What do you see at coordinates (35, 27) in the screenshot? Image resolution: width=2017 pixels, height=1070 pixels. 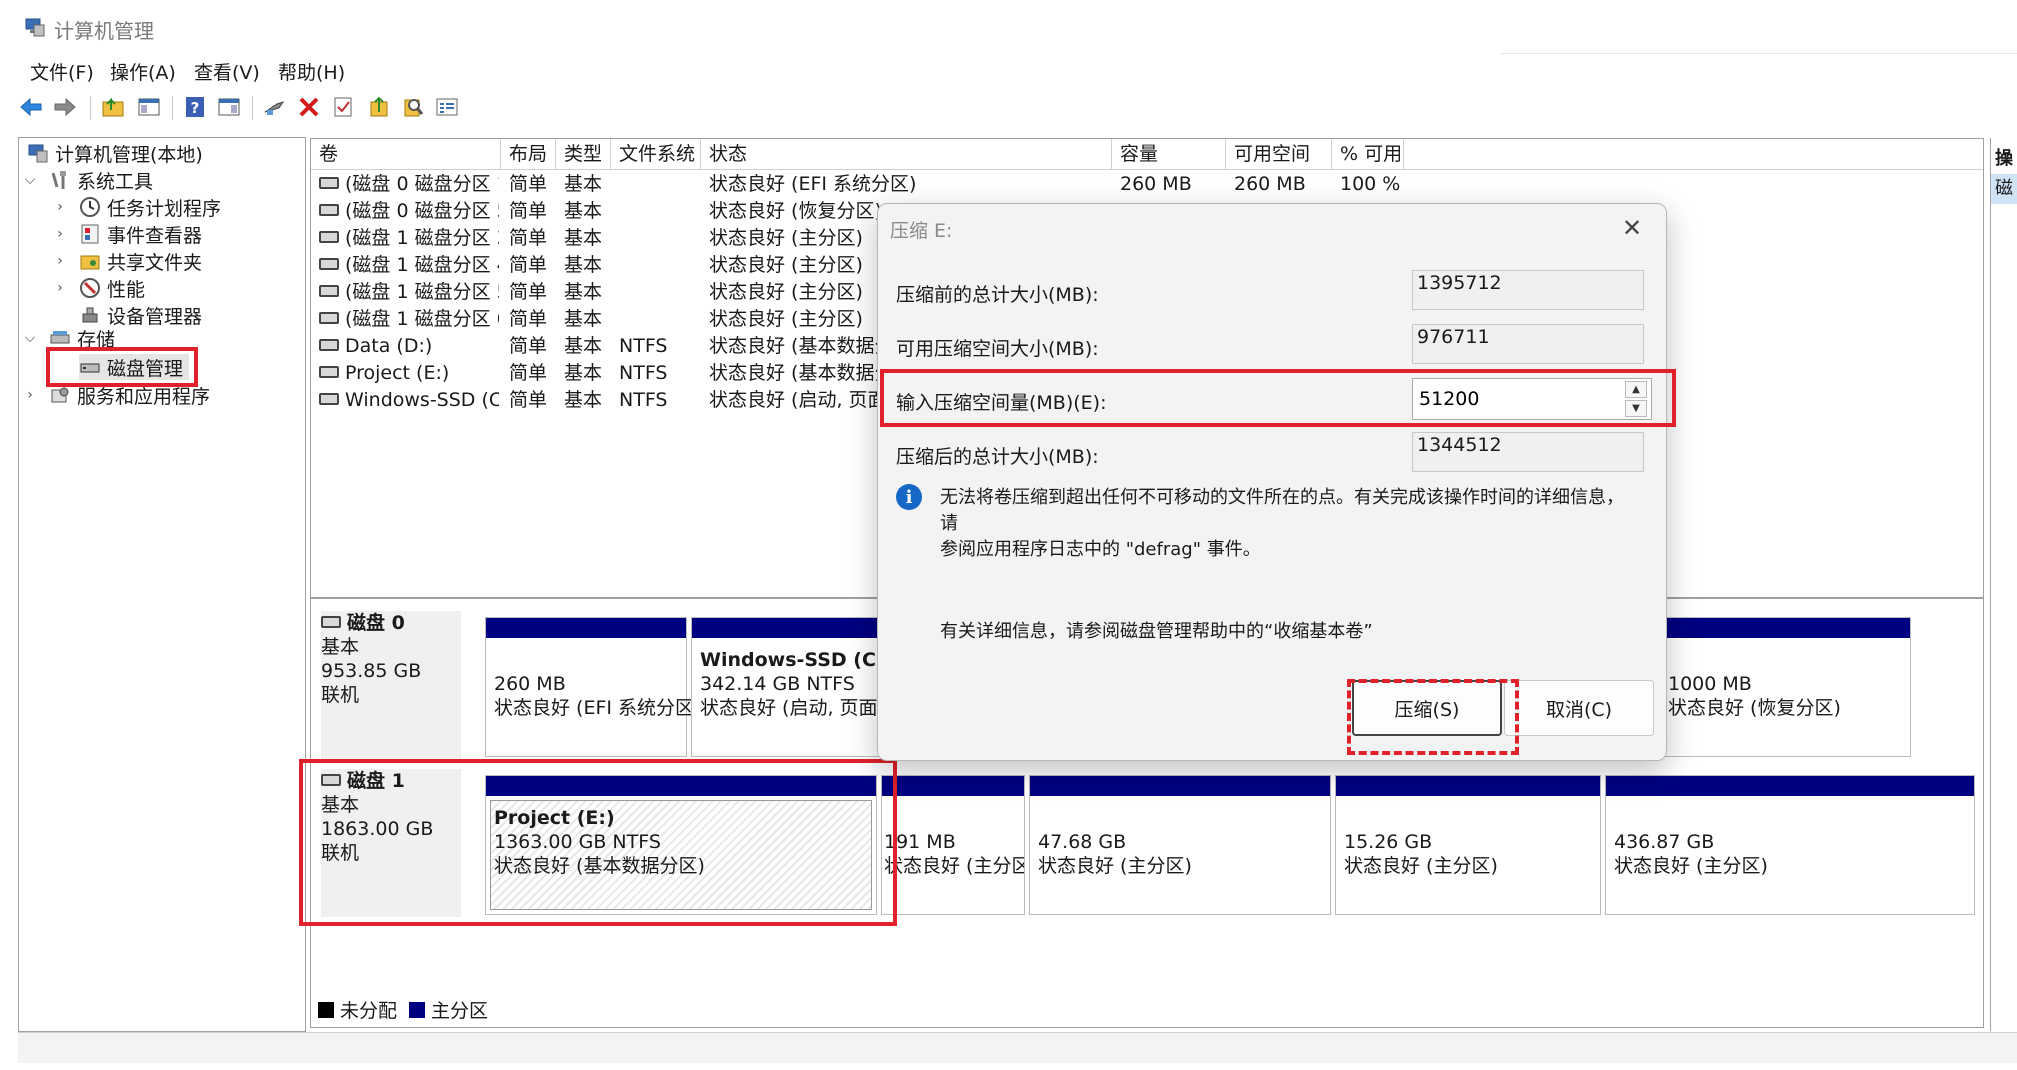 I see `computer-management-icon` at bounding box center [35, 27].